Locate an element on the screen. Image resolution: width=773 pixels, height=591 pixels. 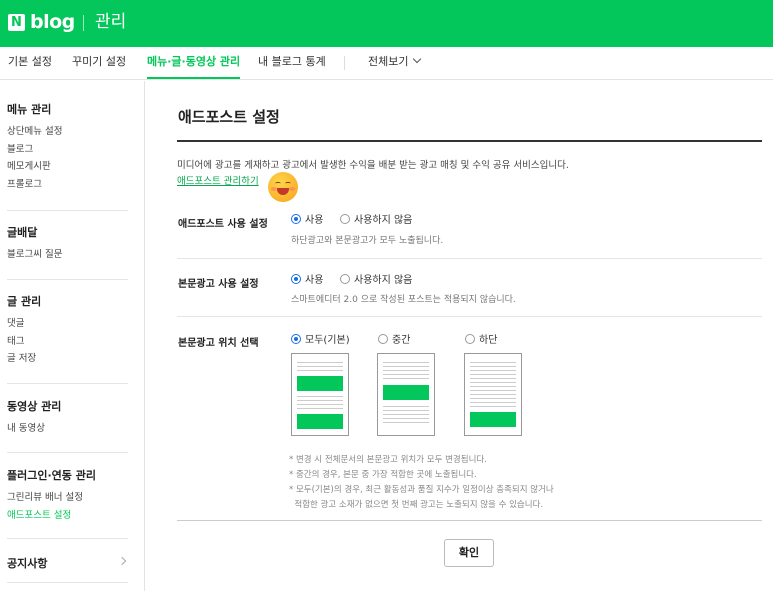
body-ad-use-hint: 스마트에디터 2.0 으로 작성된 포스트는 적용되지 않습니다. is located at coordinates (403, 300).